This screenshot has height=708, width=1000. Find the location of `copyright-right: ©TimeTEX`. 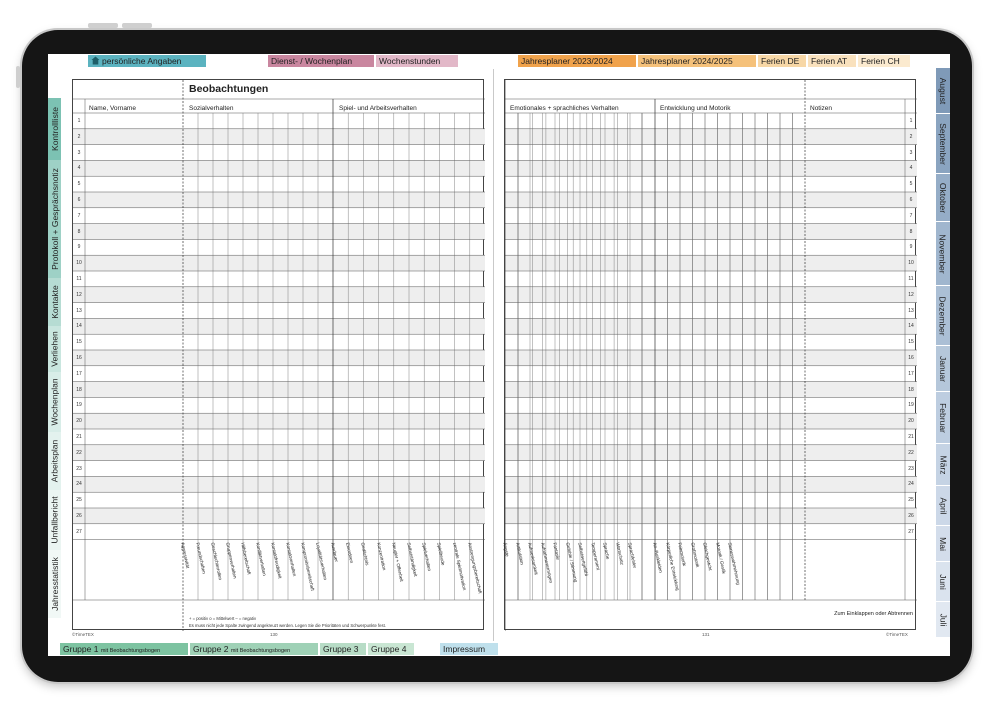

copyright-right: ©TimeTEX is located at coordinates (897, 634).